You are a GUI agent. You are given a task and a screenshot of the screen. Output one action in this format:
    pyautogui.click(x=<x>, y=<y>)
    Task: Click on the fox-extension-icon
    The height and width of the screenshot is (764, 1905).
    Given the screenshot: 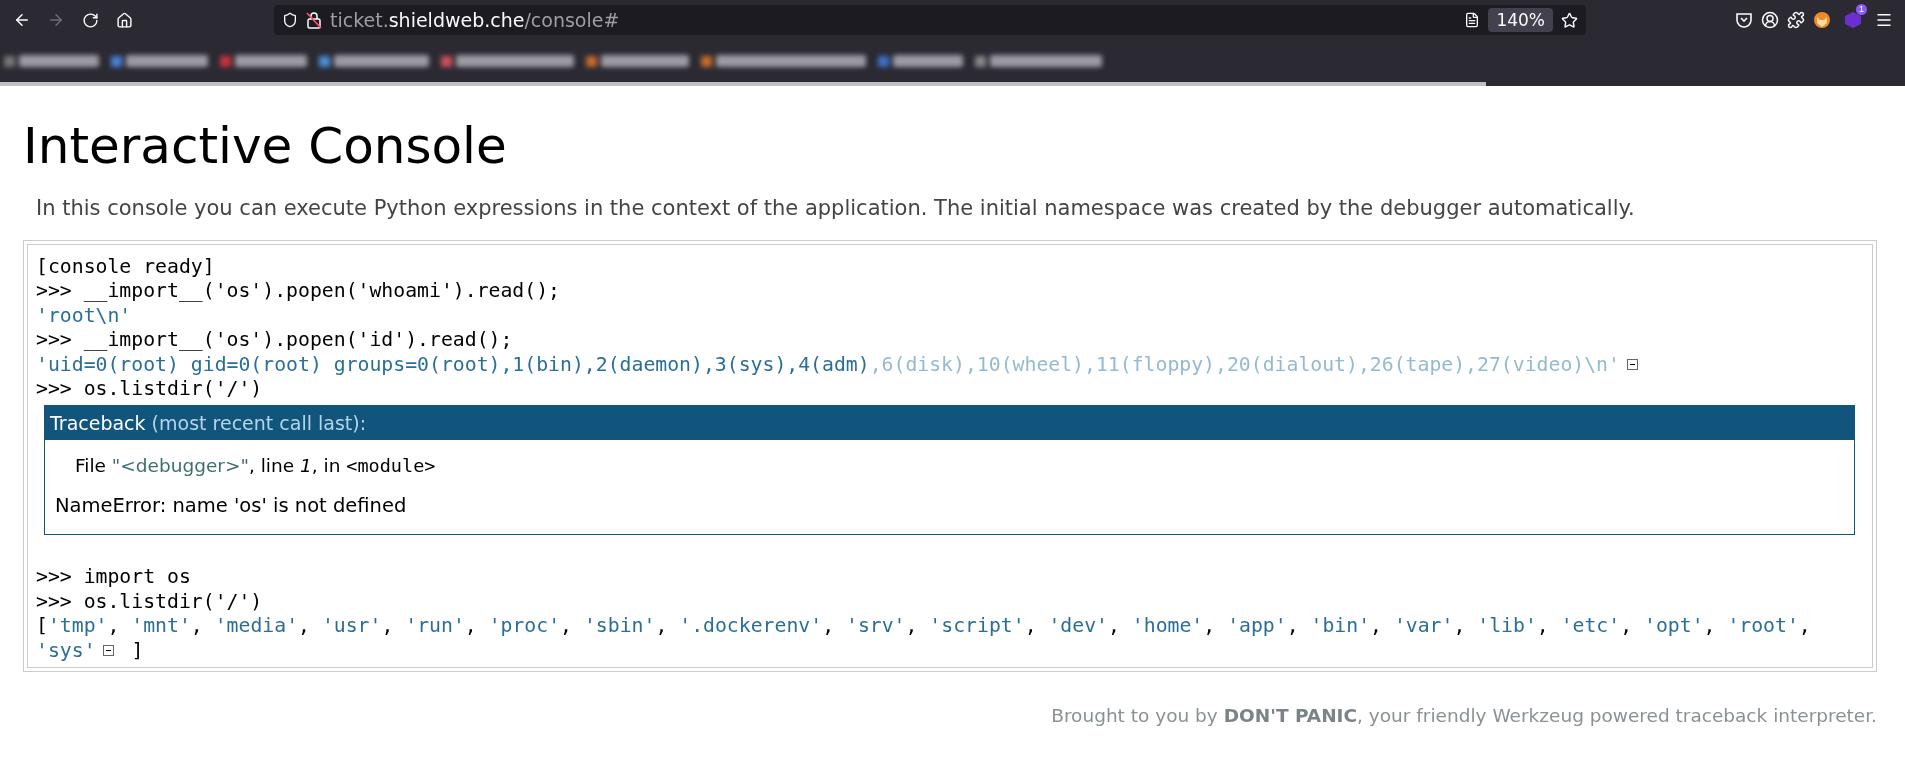 What is the action you would take?
    pyautogui.click(x=1822, y=20)
    